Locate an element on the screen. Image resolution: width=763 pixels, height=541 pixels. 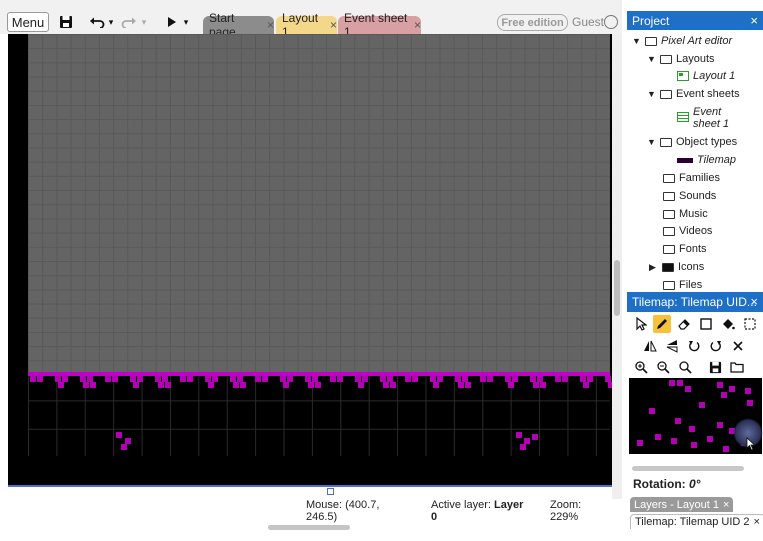
collapse-icon: ▶ is located at coordinates (653, 267).